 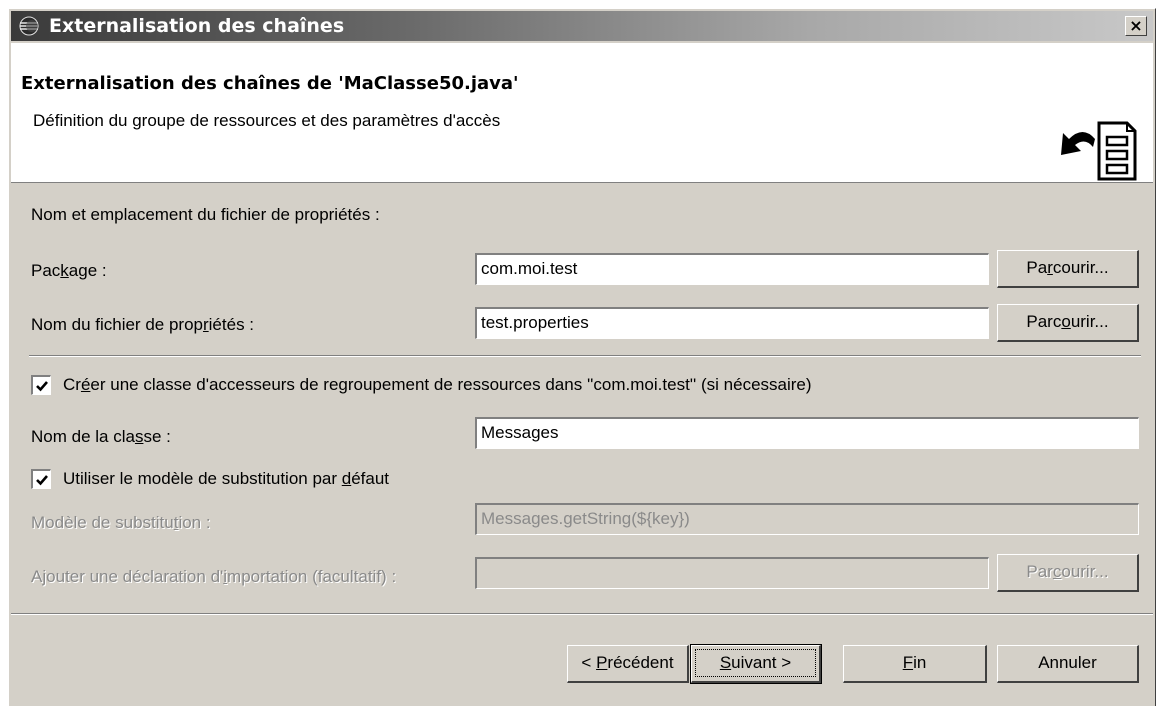 What do you see at coordinates (756, 664) in the screenshot?
I see `next-button: Suivant >` at bounding box center [756, 664].